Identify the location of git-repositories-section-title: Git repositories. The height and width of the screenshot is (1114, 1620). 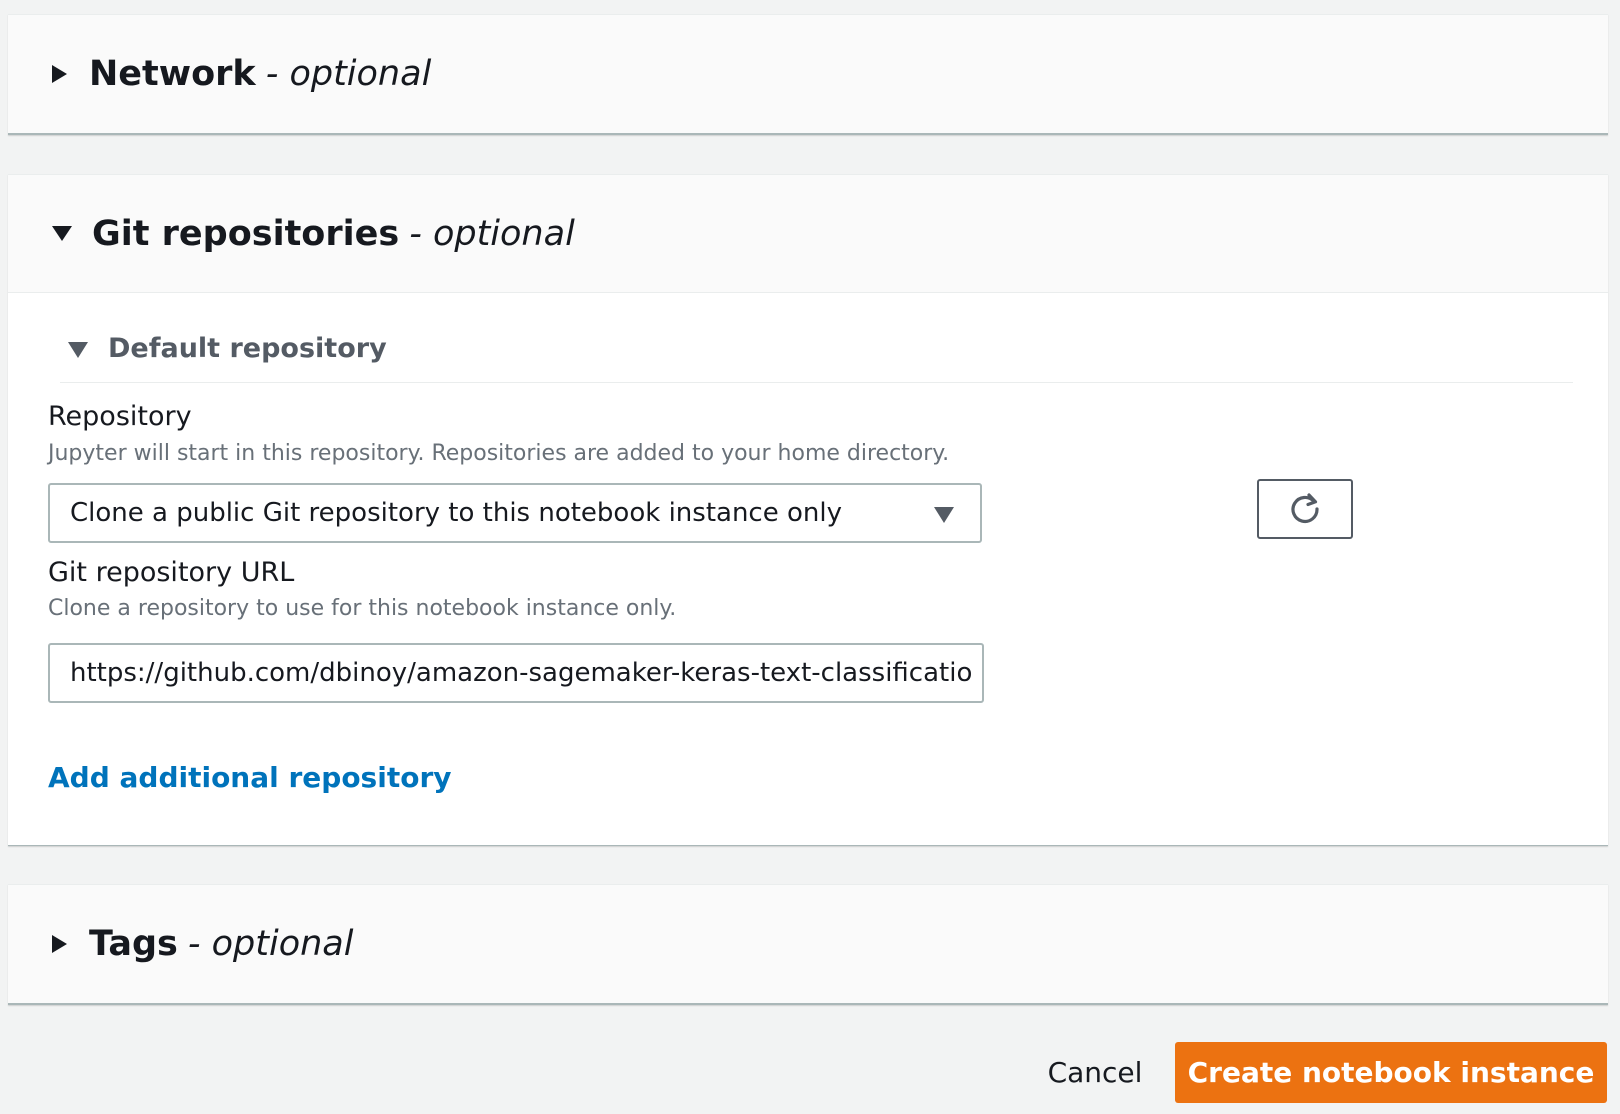
(246, 233).